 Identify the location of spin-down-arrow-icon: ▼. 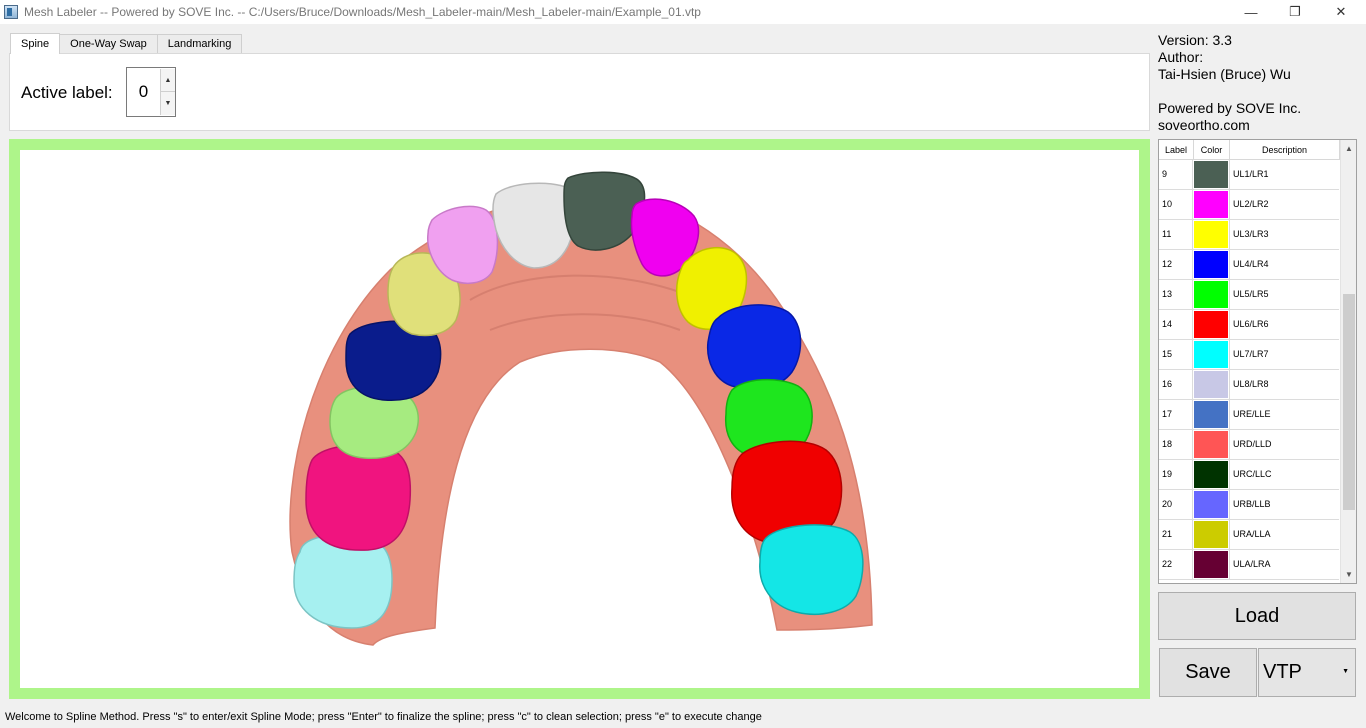
(167, 103).